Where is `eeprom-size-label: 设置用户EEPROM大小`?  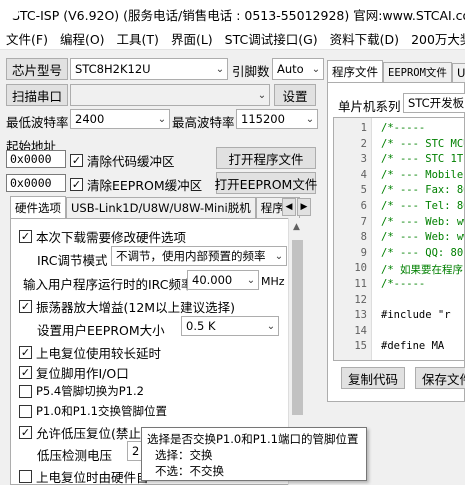
eeprom-size-label: 设置用户EEPROM大小 is located at coordinates (101, 330).